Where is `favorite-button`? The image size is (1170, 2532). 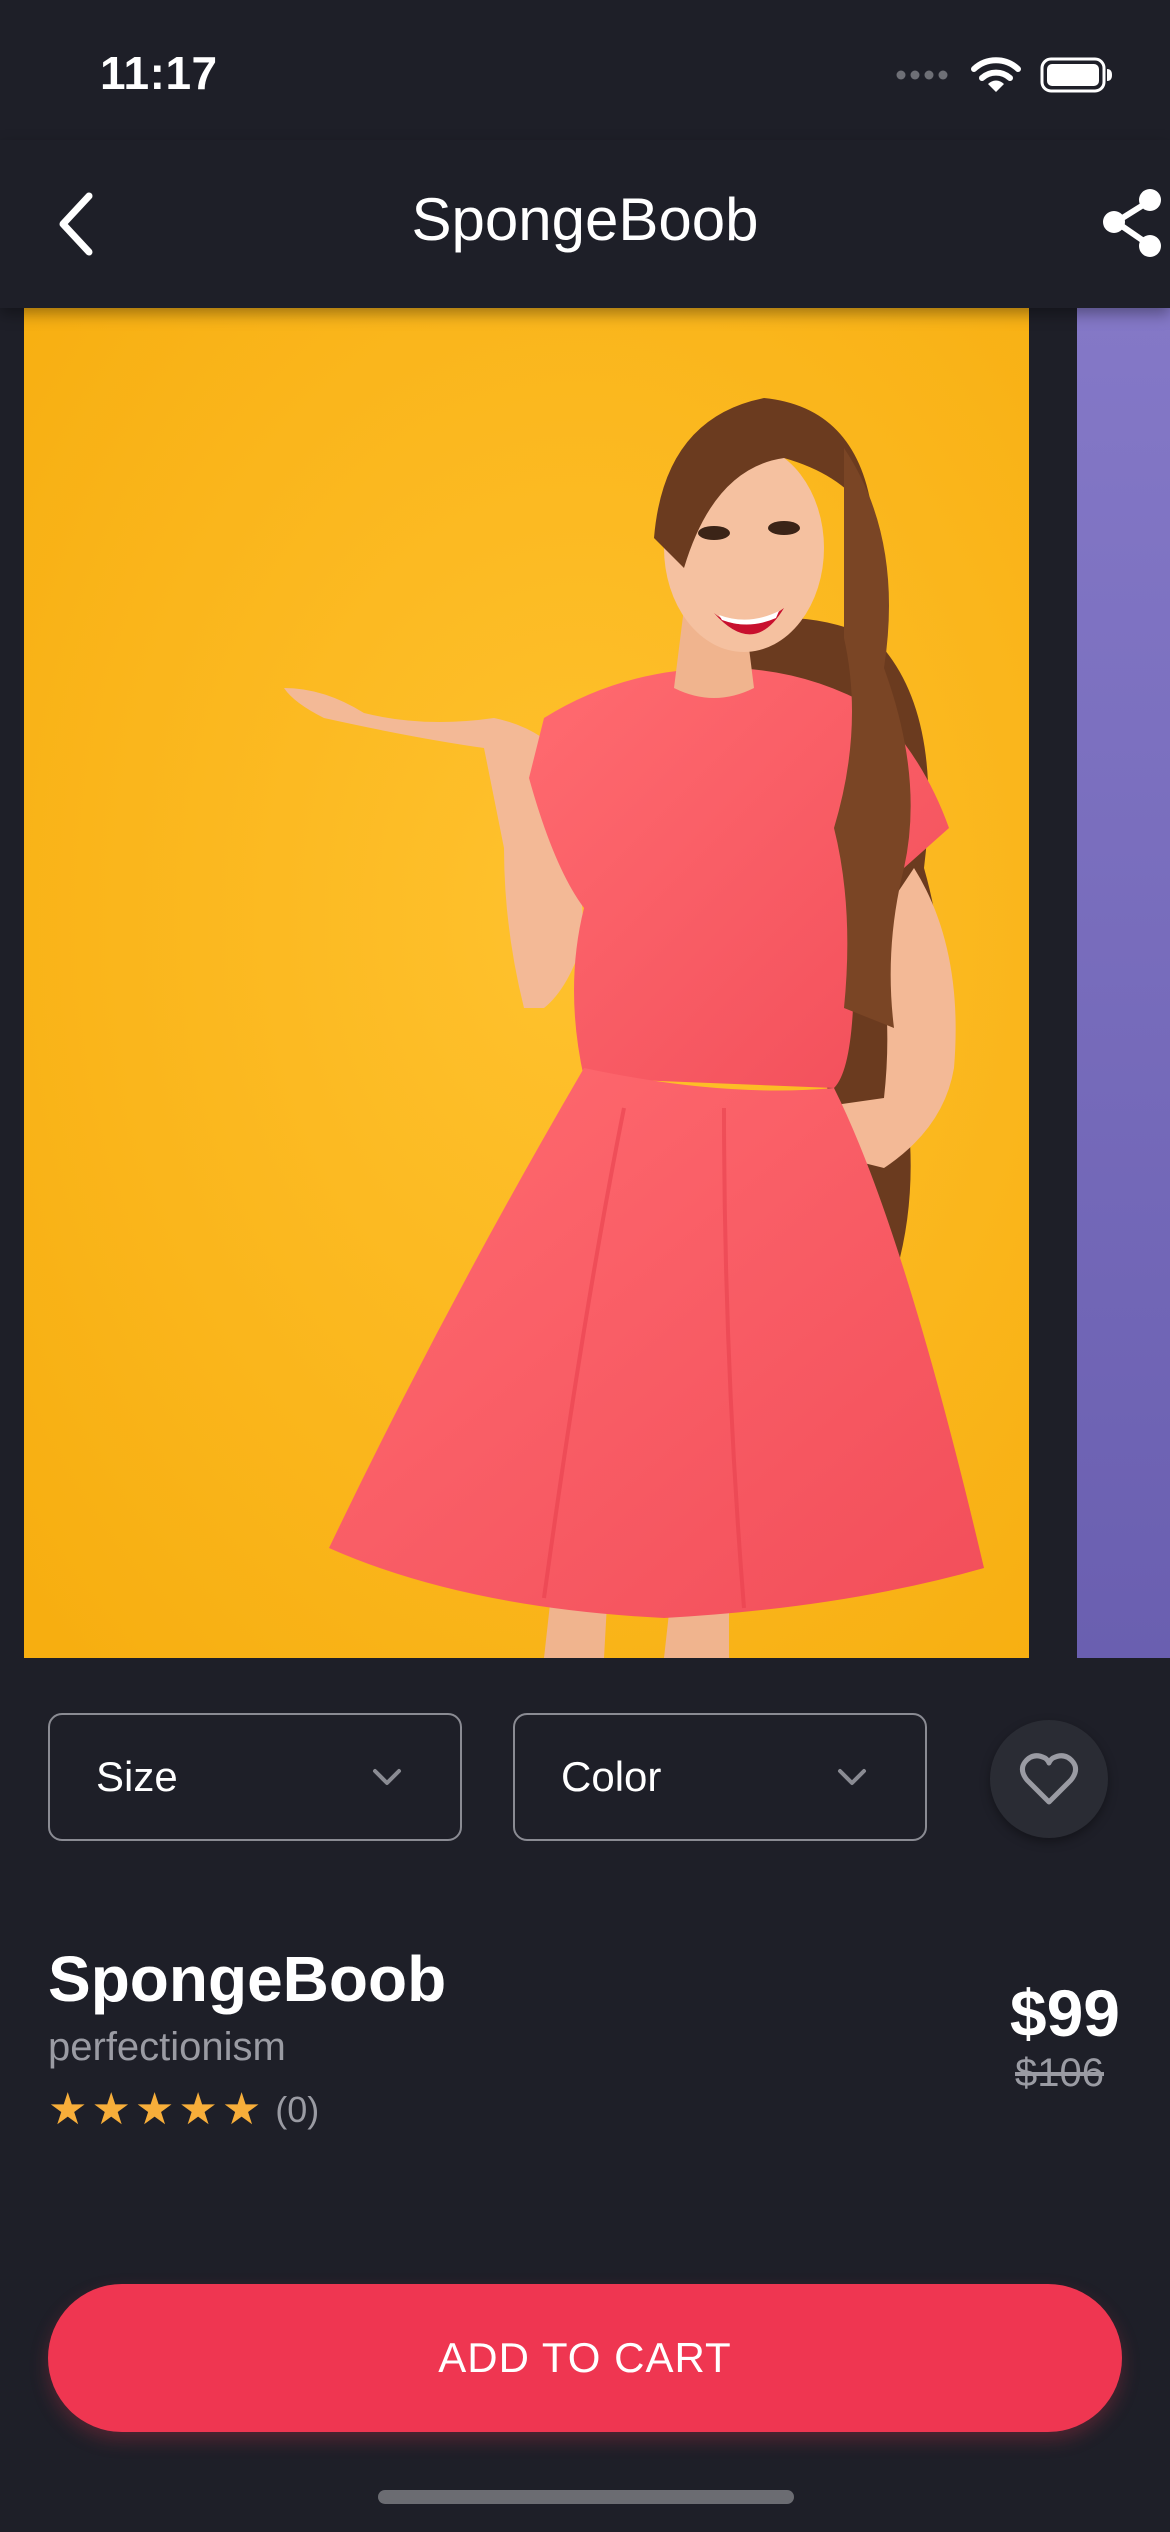
favorite-button is located at coordinates (1049, 1779).